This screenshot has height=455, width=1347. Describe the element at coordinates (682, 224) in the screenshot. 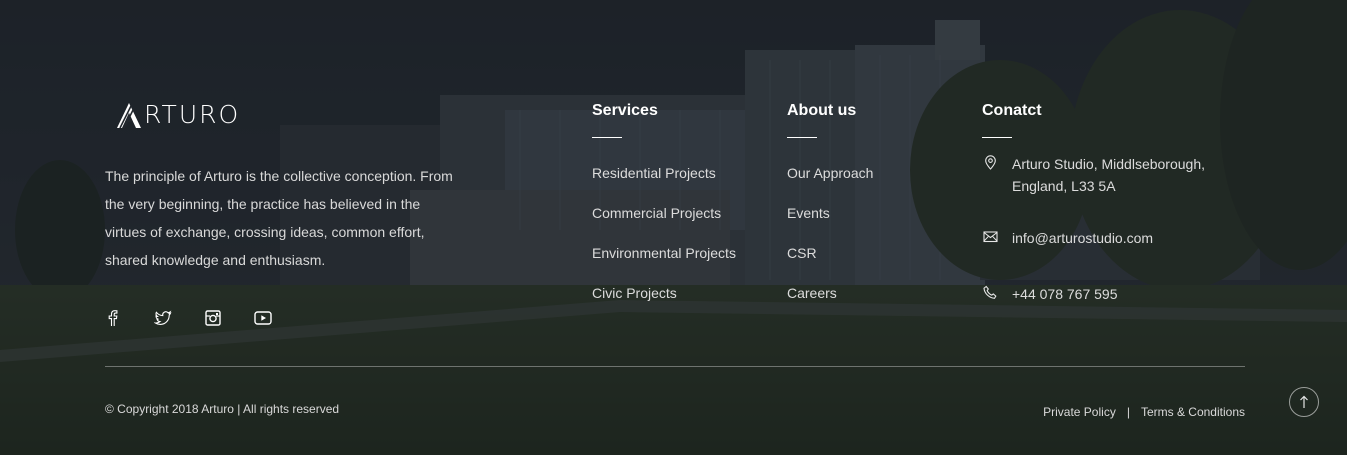

I see `list-item: Commercial Projects` at that location.